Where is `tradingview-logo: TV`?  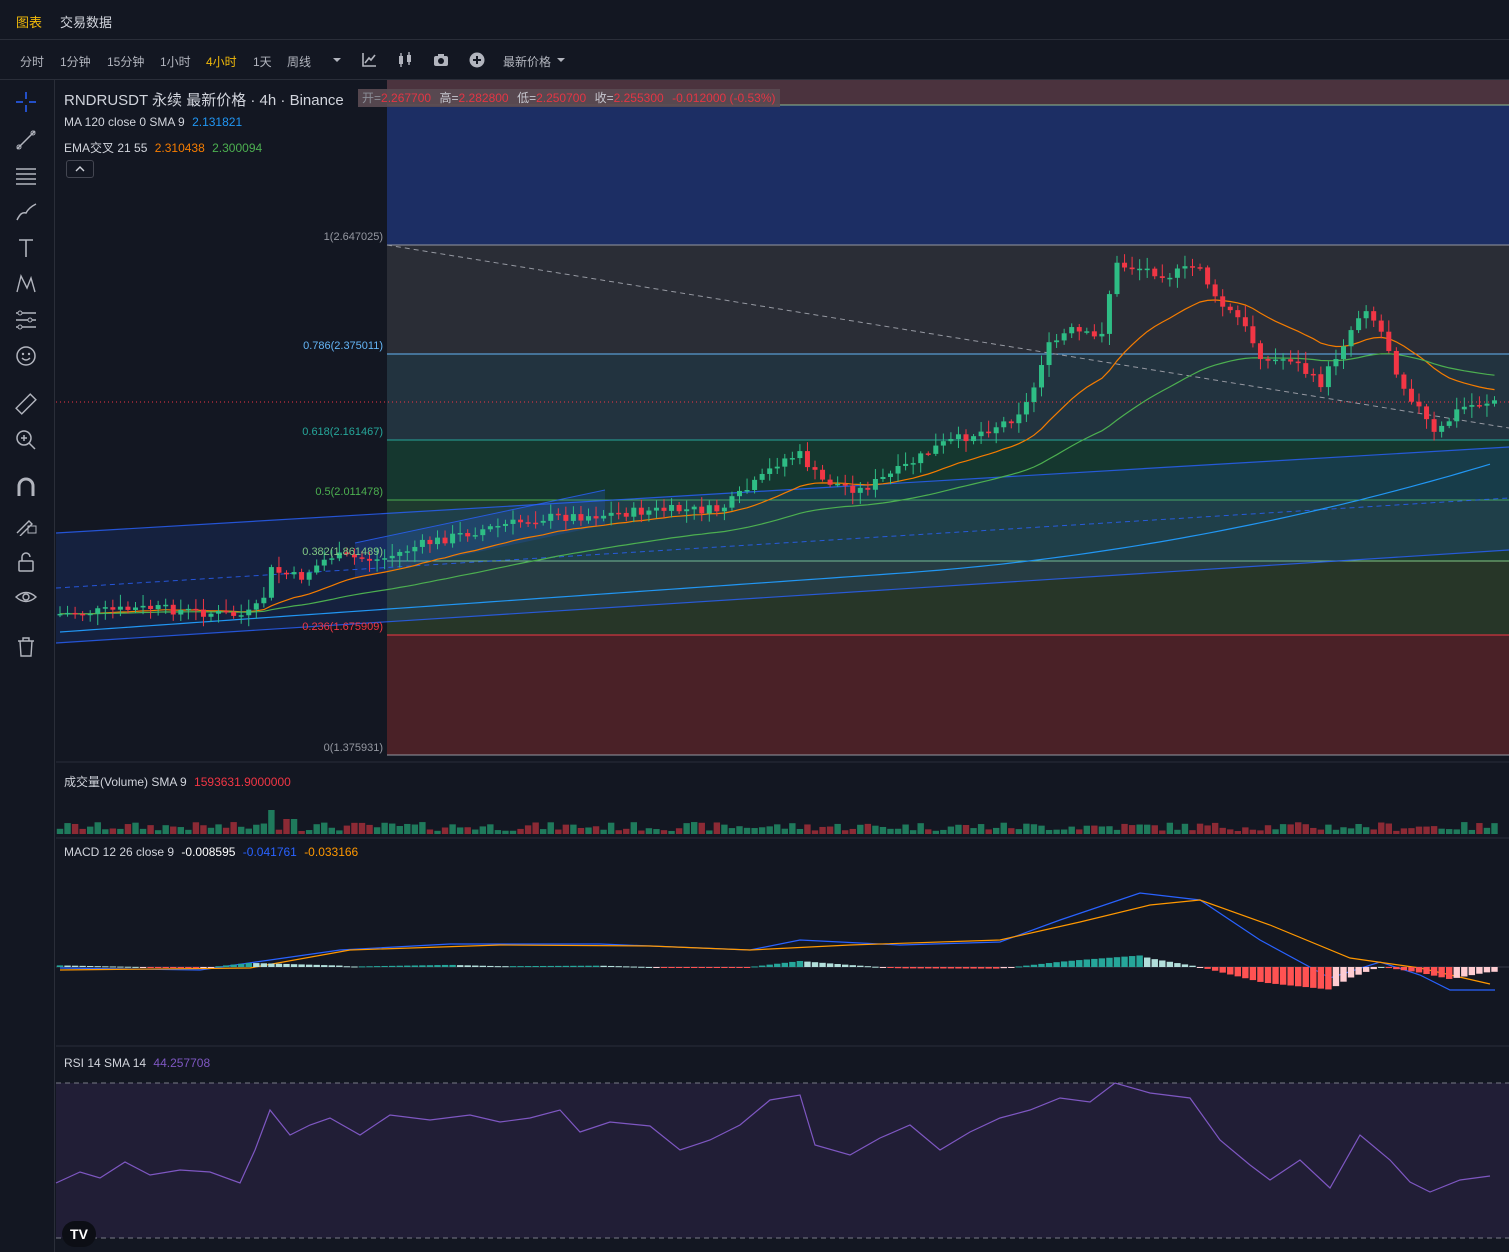
tradingview-logo: TV is located at coordinates (79, 1234).